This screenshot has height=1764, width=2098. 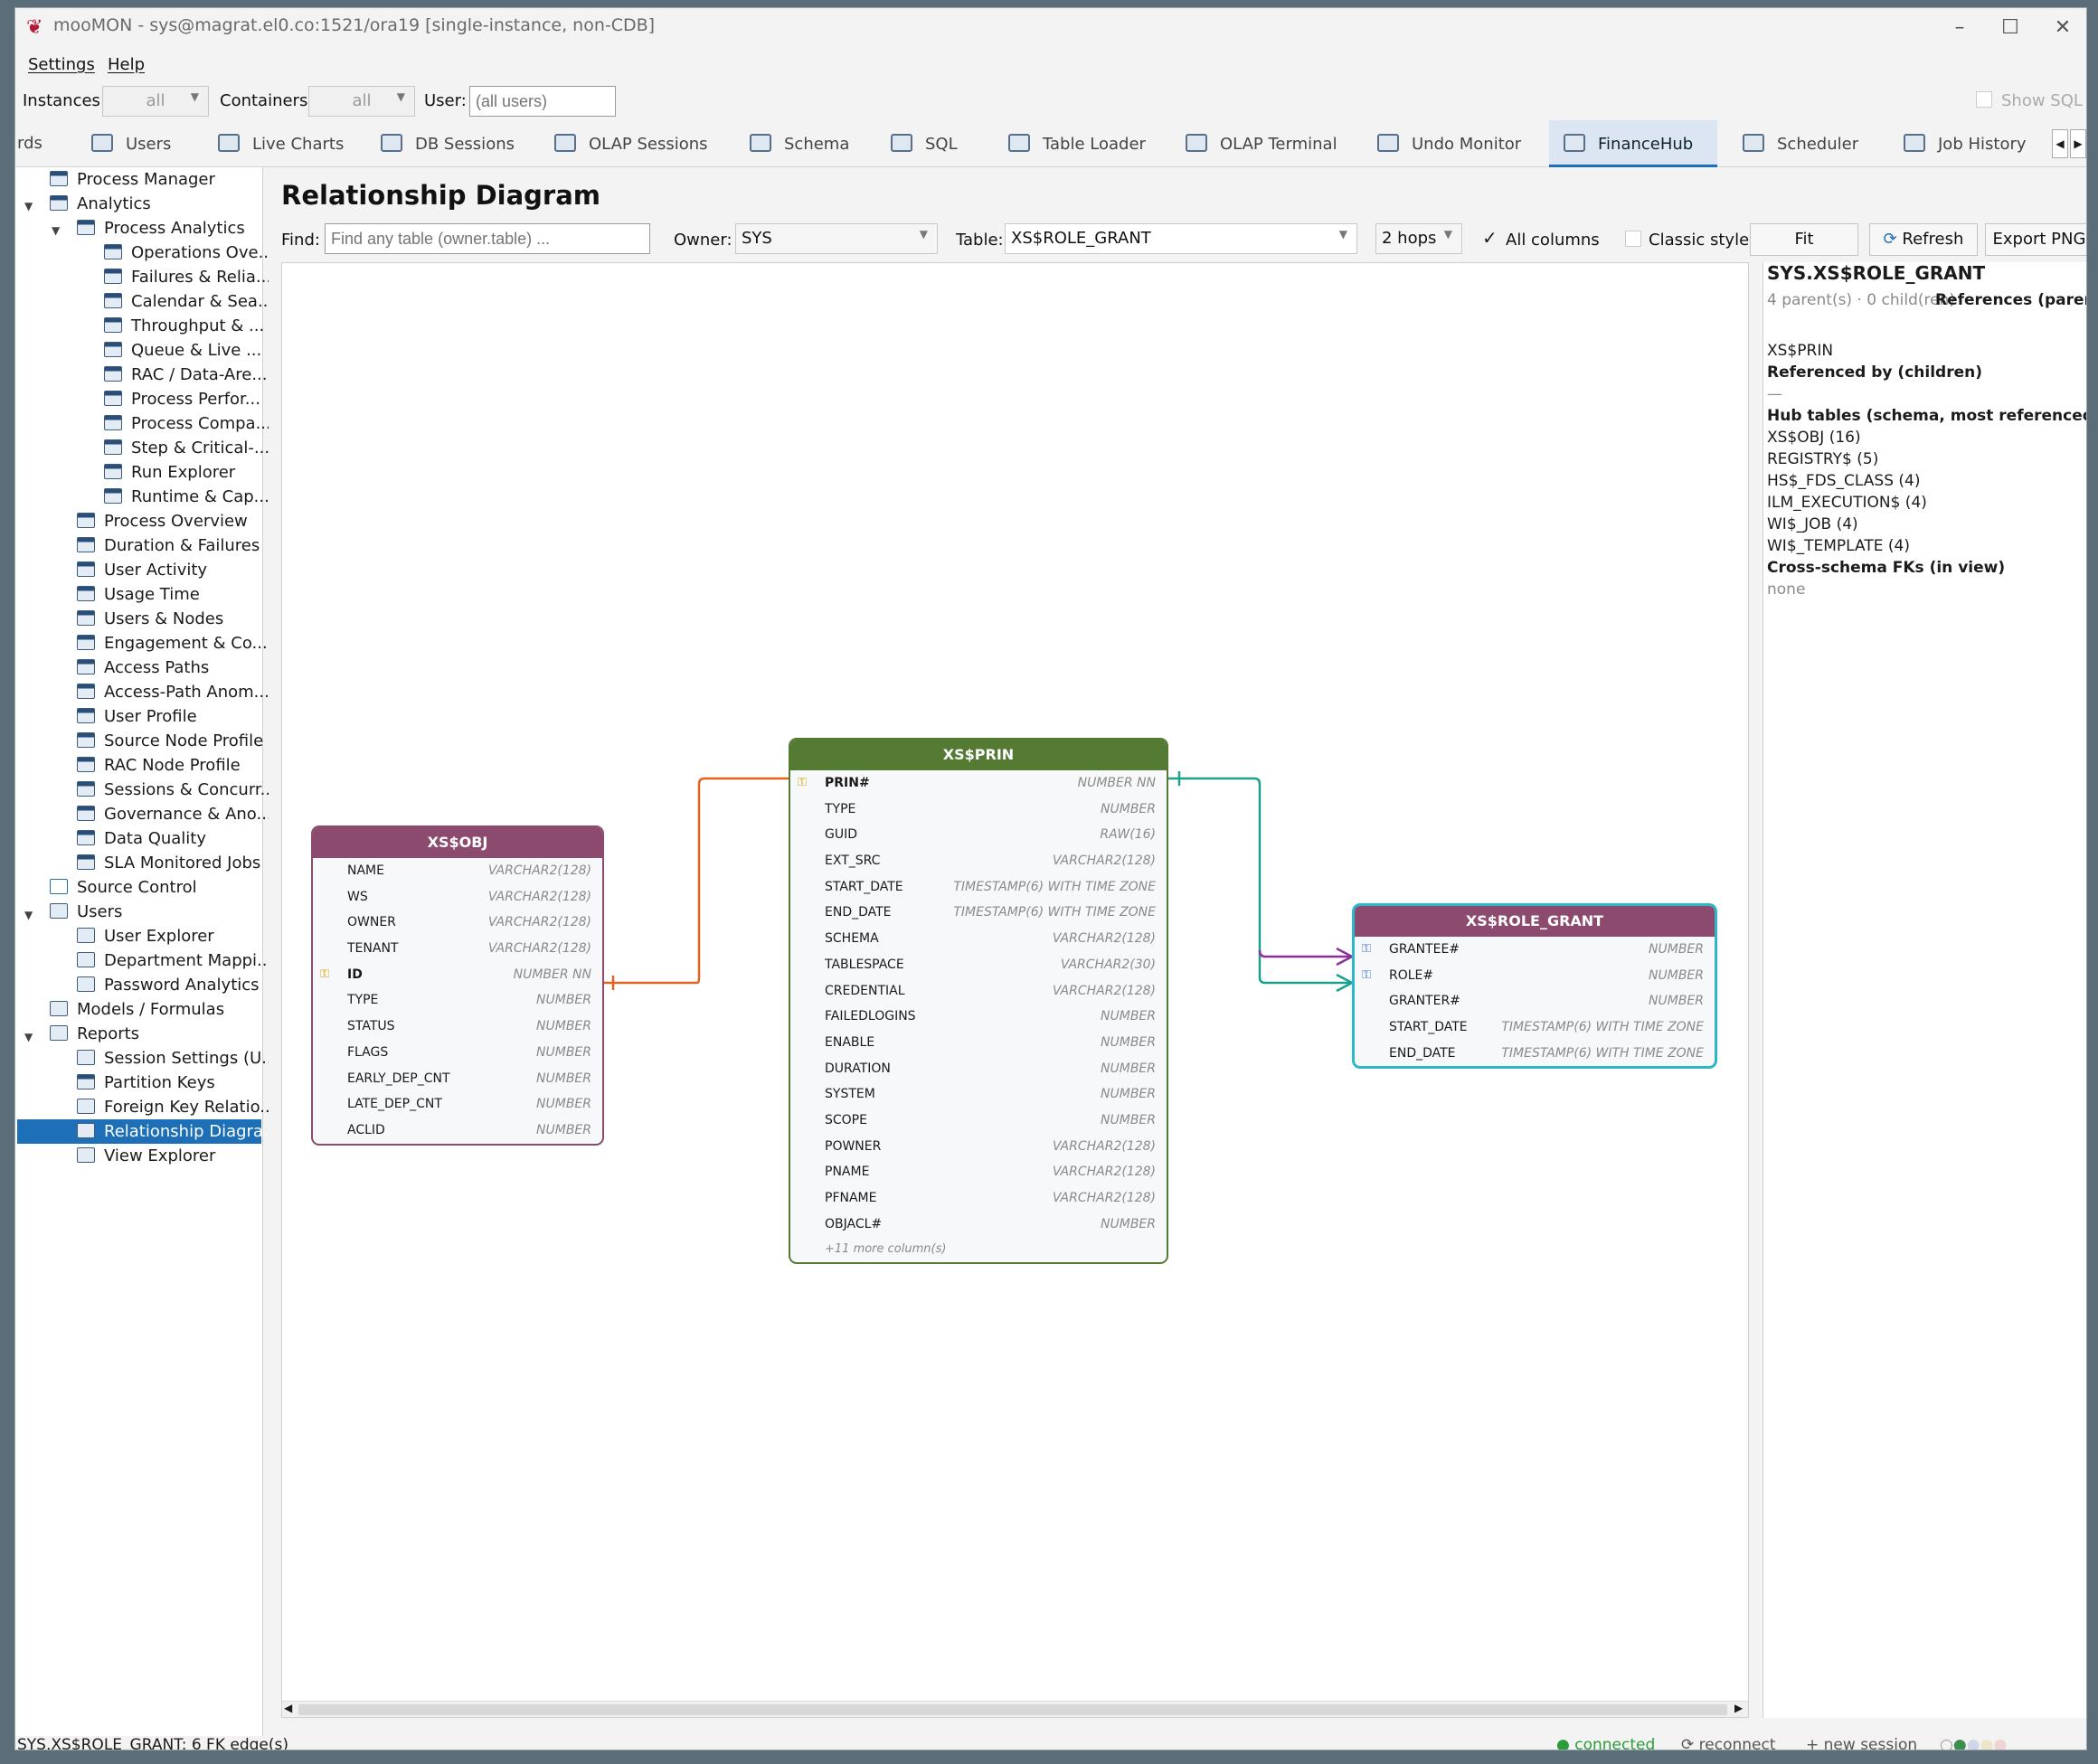 I want to click on find-table-input, so click(x=487, y=239).